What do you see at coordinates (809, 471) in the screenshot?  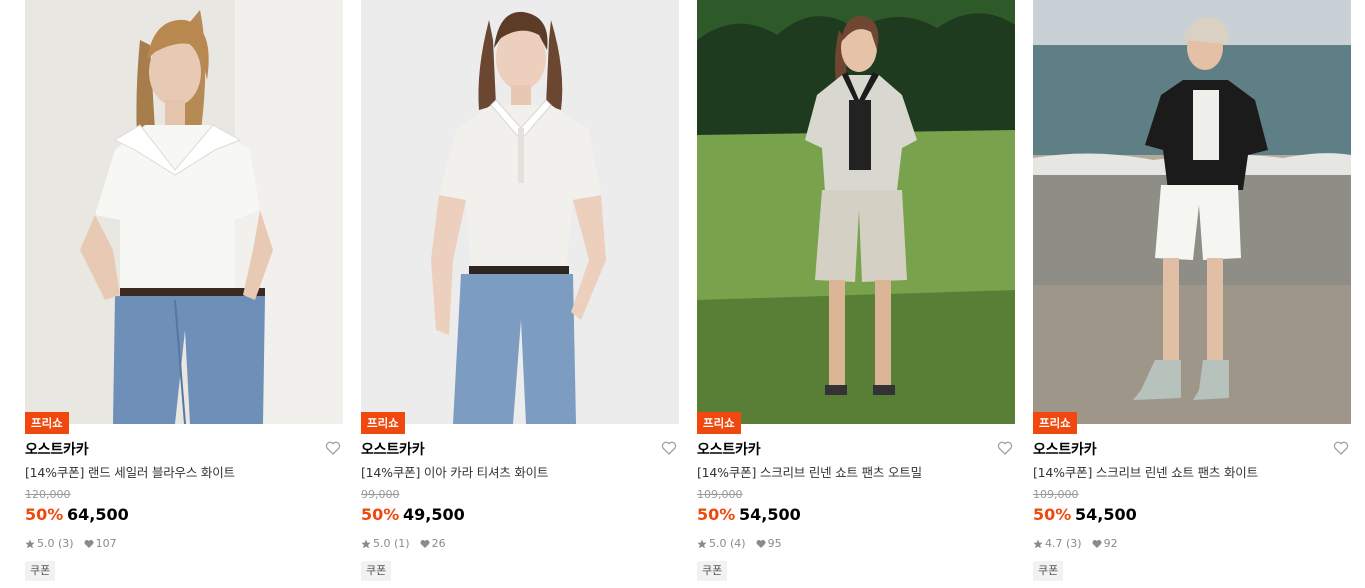 I see `product-title: [14%쿠폰] 스크리브 린넨 쇼트 팬츠 오트밀` at bounding box center [809, 471].